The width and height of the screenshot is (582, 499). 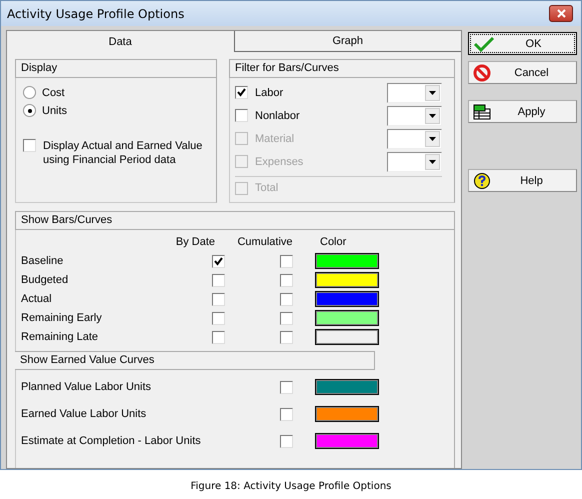 What do you see at coordinates (274, 138) in the screenshot?
I see `checkbox-label: Material` at bounding box center [274, 138].